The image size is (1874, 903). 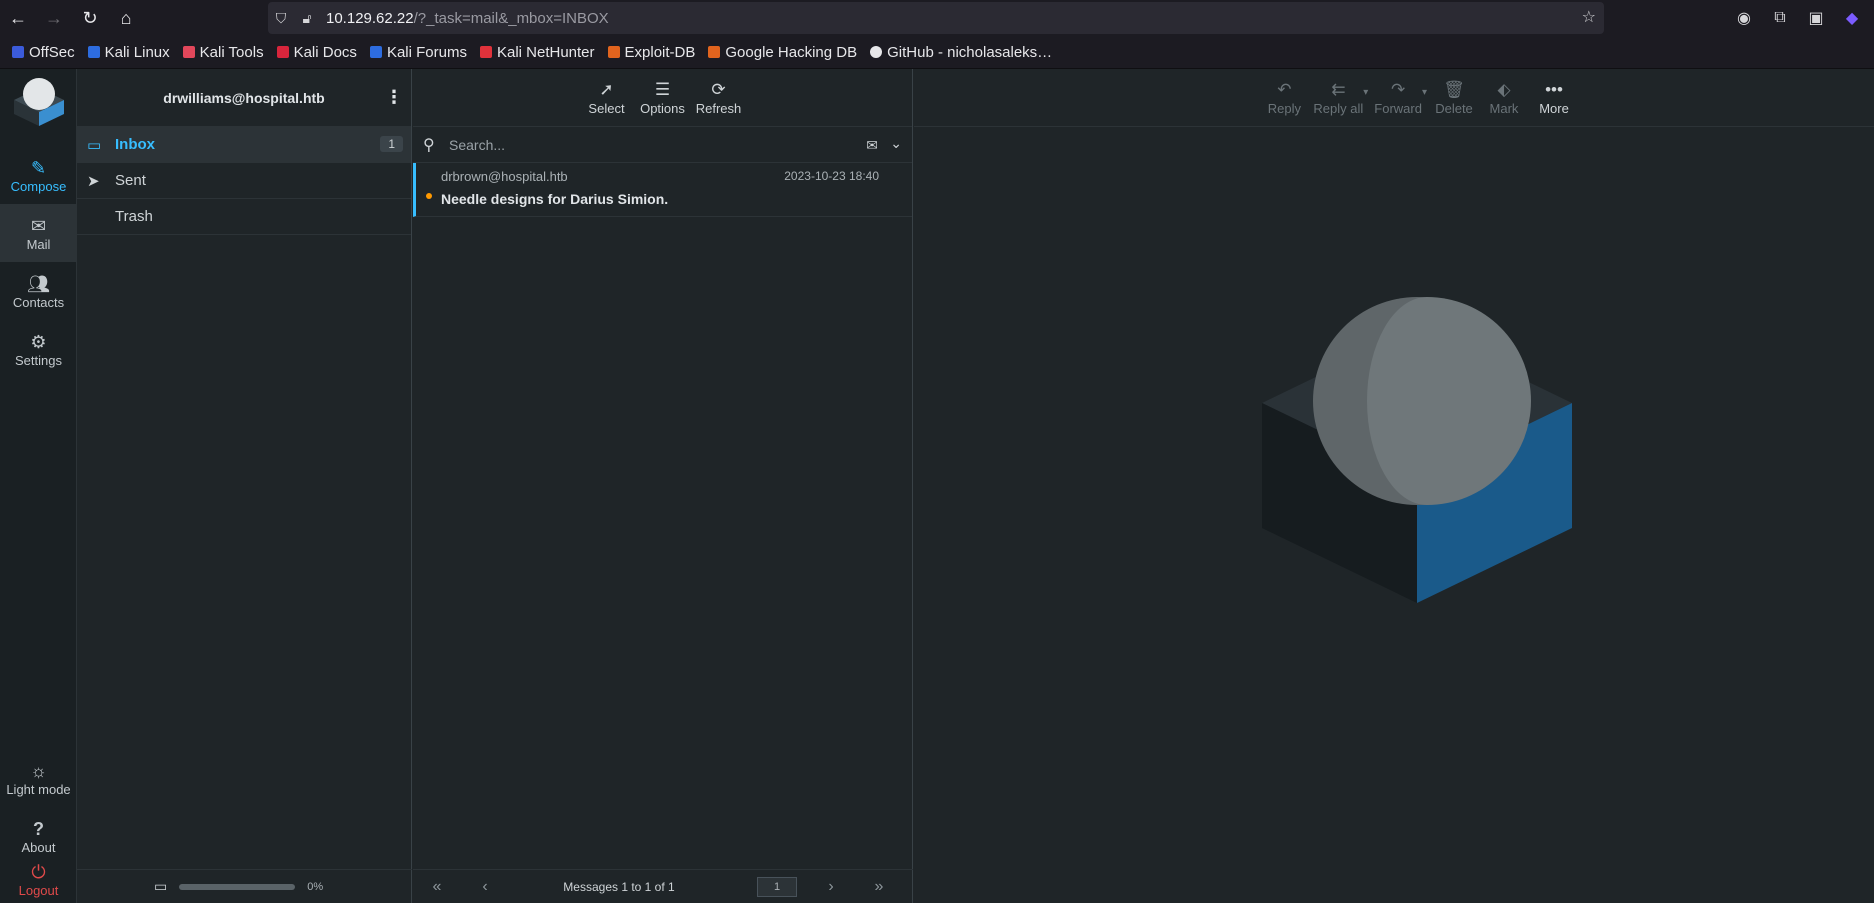 What do you see at coordinates (777, 886) in the screenshot?
I see `page-number-input` at bounding box center [777, 886].